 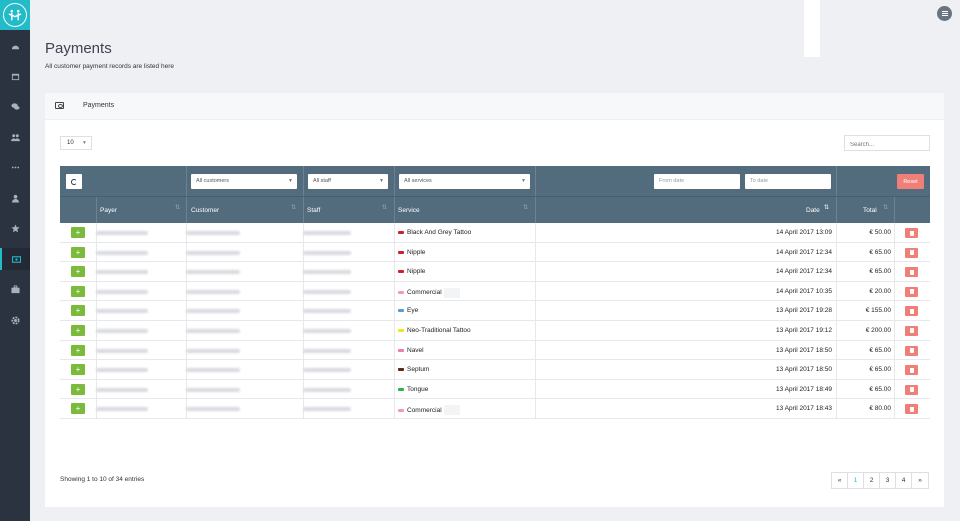 I want to click on page-length-value: 10, so click(x=70, y=143).